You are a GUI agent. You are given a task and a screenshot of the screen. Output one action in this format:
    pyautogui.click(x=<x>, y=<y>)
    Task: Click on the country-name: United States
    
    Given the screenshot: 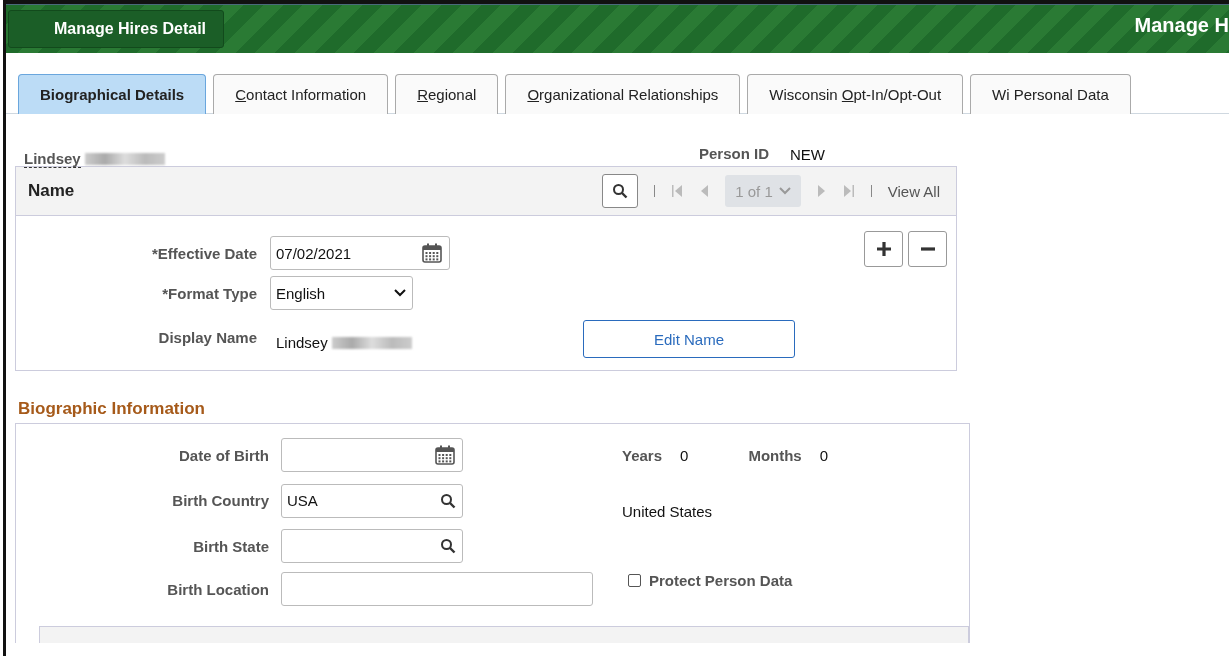 What is the action you would take?
    pyautogui.click(x=667, y=511)
    